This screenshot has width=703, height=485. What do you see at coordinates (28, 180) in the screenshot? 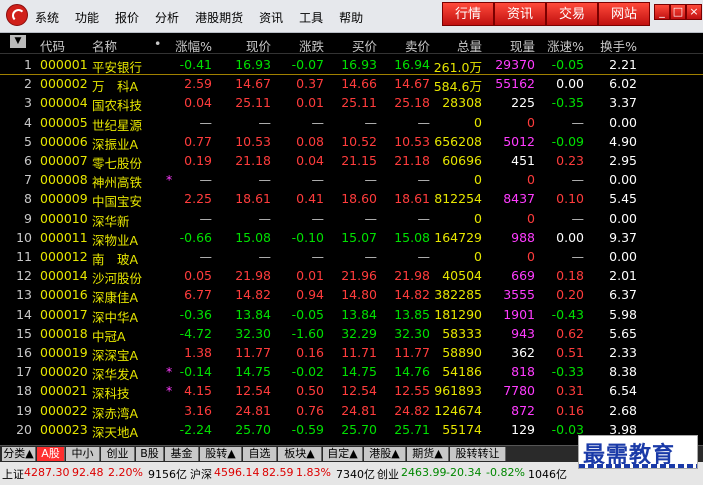
I see `row-number: 7` at bounding box center [28, 180].